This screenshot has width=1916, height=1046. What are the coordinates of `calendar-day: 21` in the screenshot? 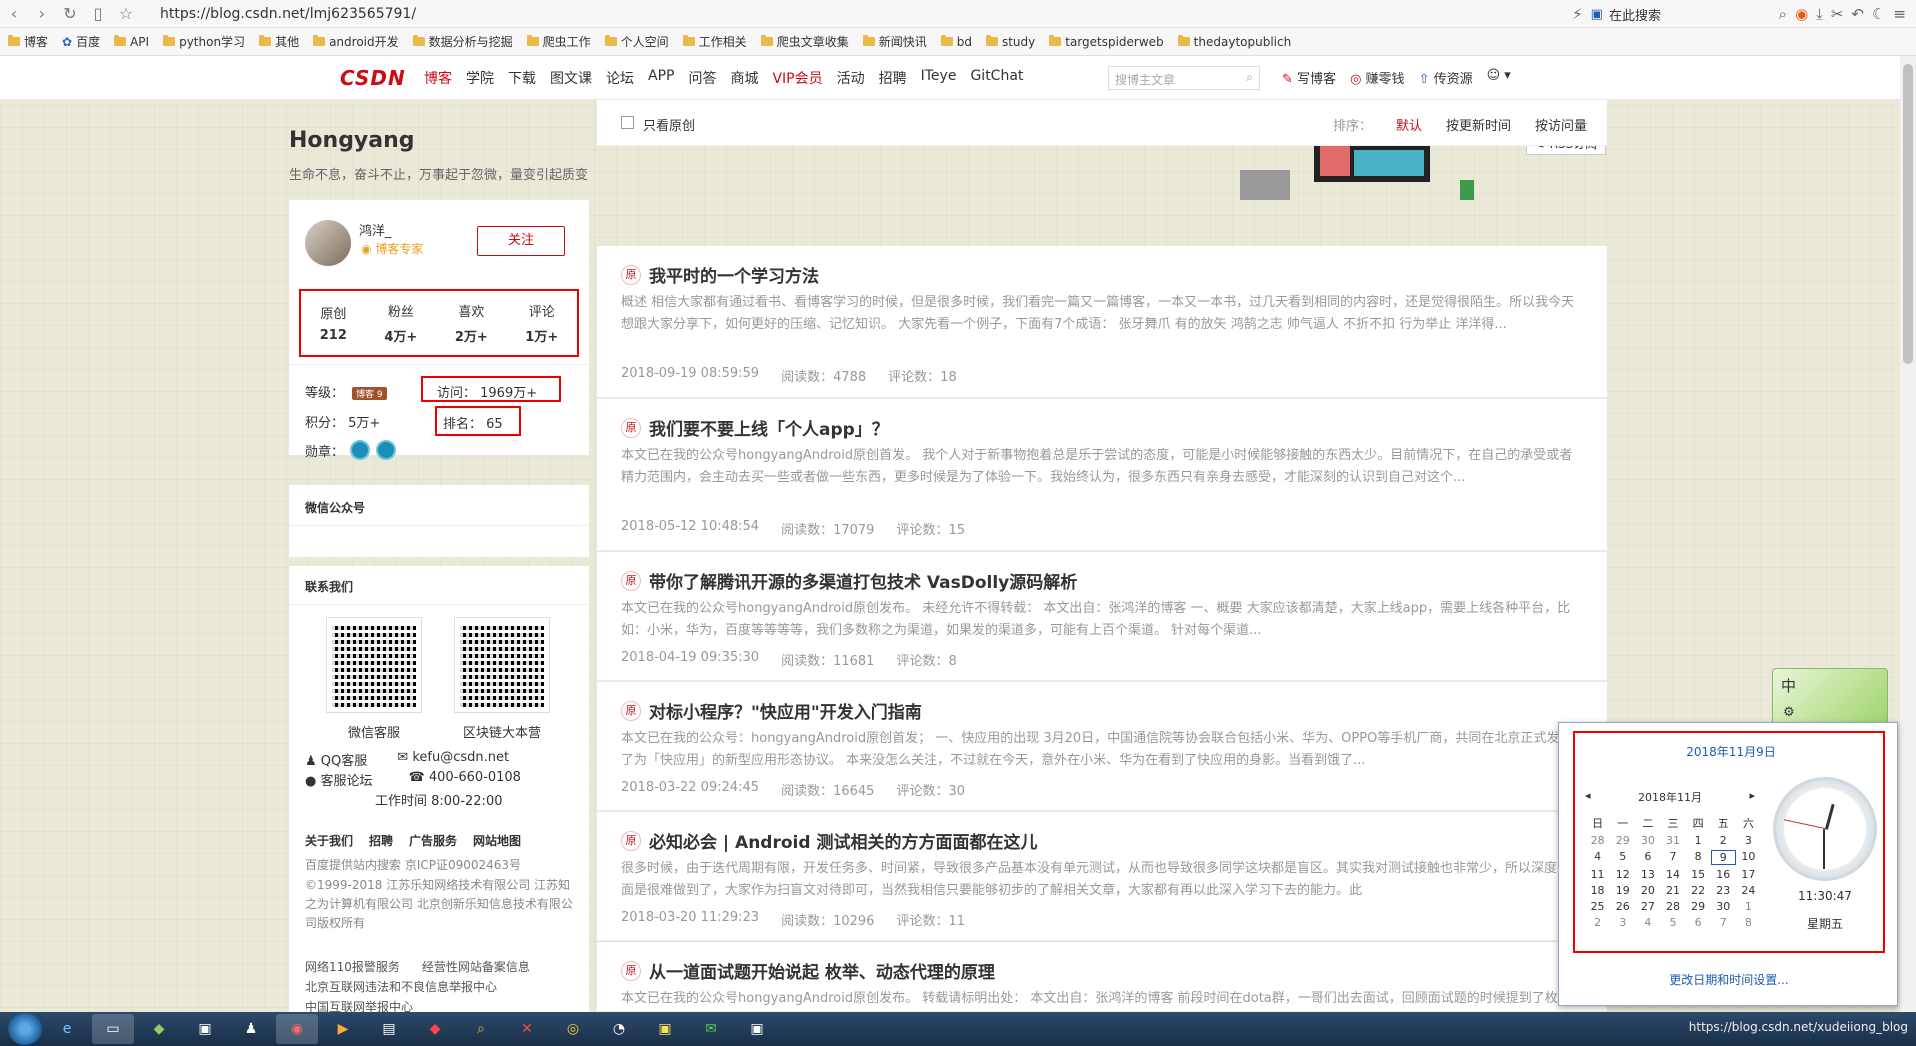 It's located at (1672, 890).